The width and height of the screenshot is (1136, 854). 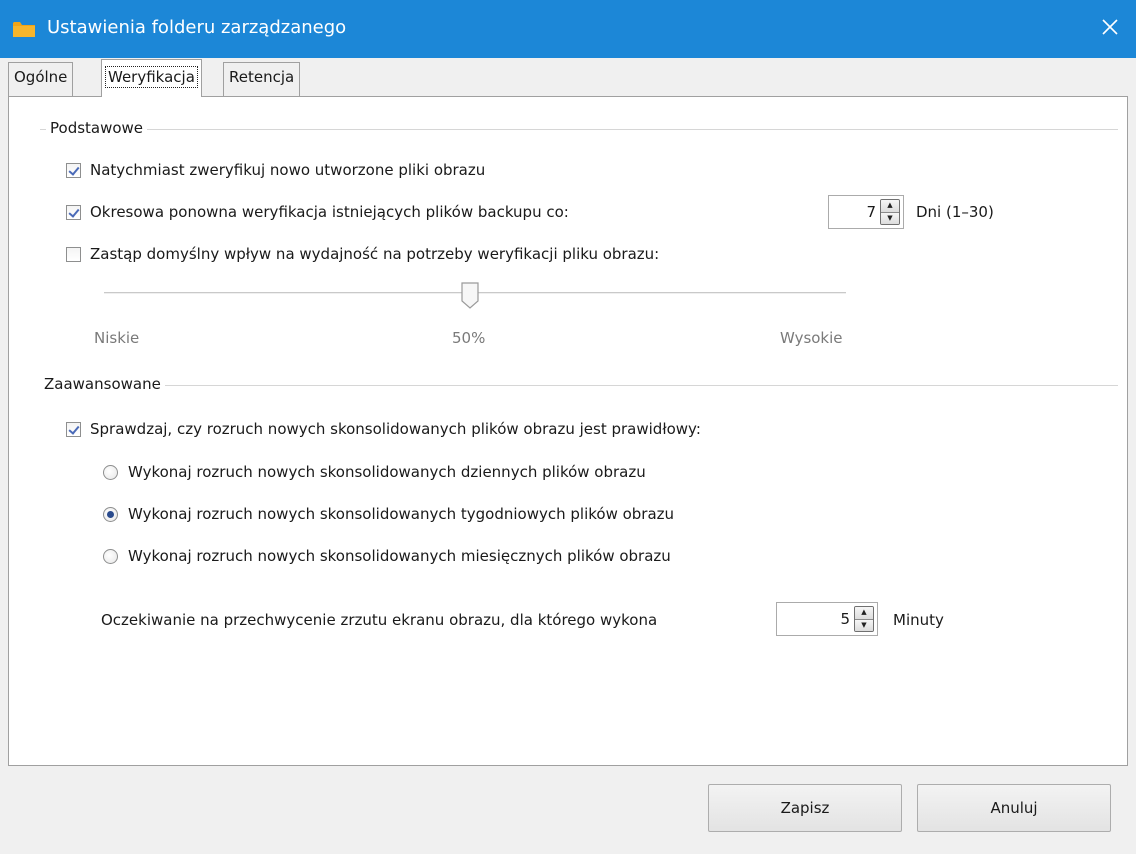 I want to click on basic-group-divider, so click(x=579, y=129).